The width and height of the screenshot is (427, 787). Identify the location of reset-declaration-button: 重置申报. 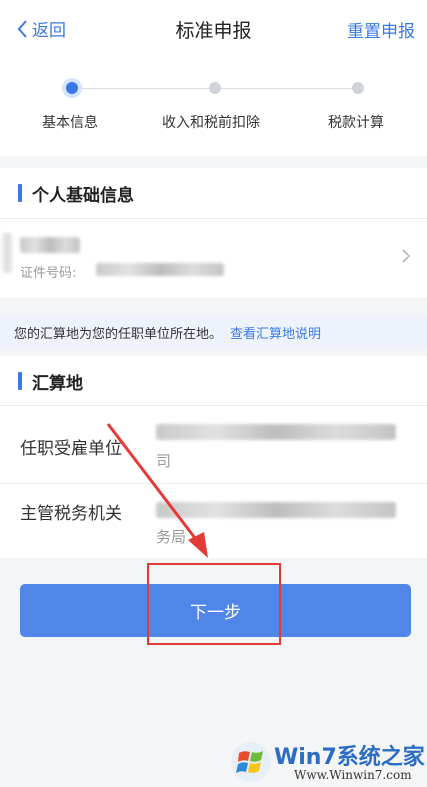
(381, 29).